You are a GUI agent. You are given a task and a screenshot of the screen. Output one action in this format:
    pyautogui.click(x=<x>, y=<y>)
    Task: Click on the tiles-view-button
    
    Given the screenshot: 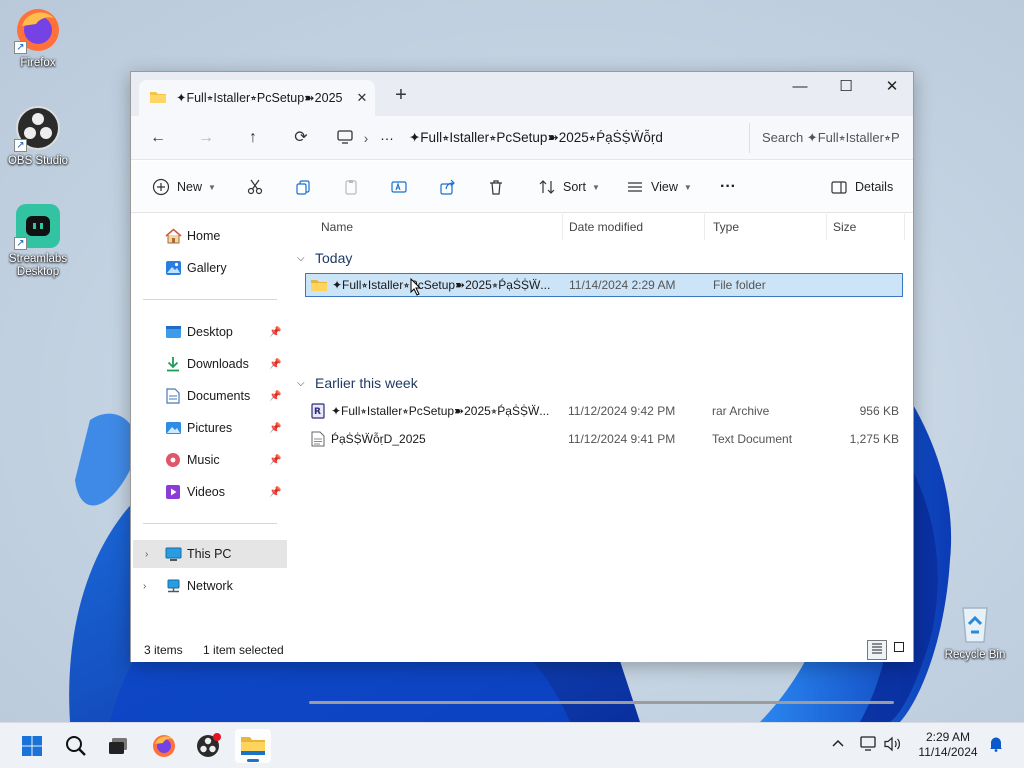 What is the action you would take?
    pyautogui.click(x=899, y=650)
    